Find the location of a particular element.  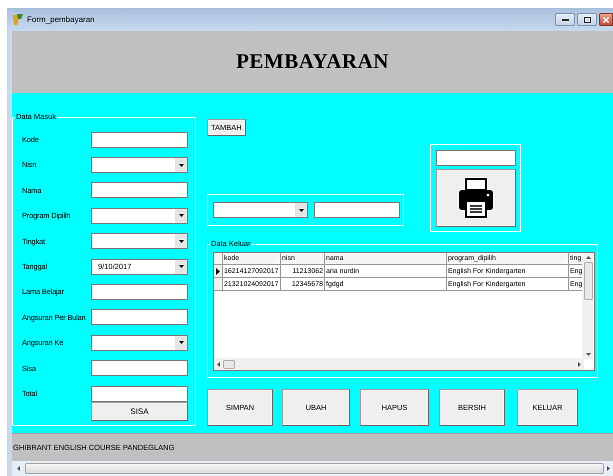

app-icon is located at coordinates (17, 19).